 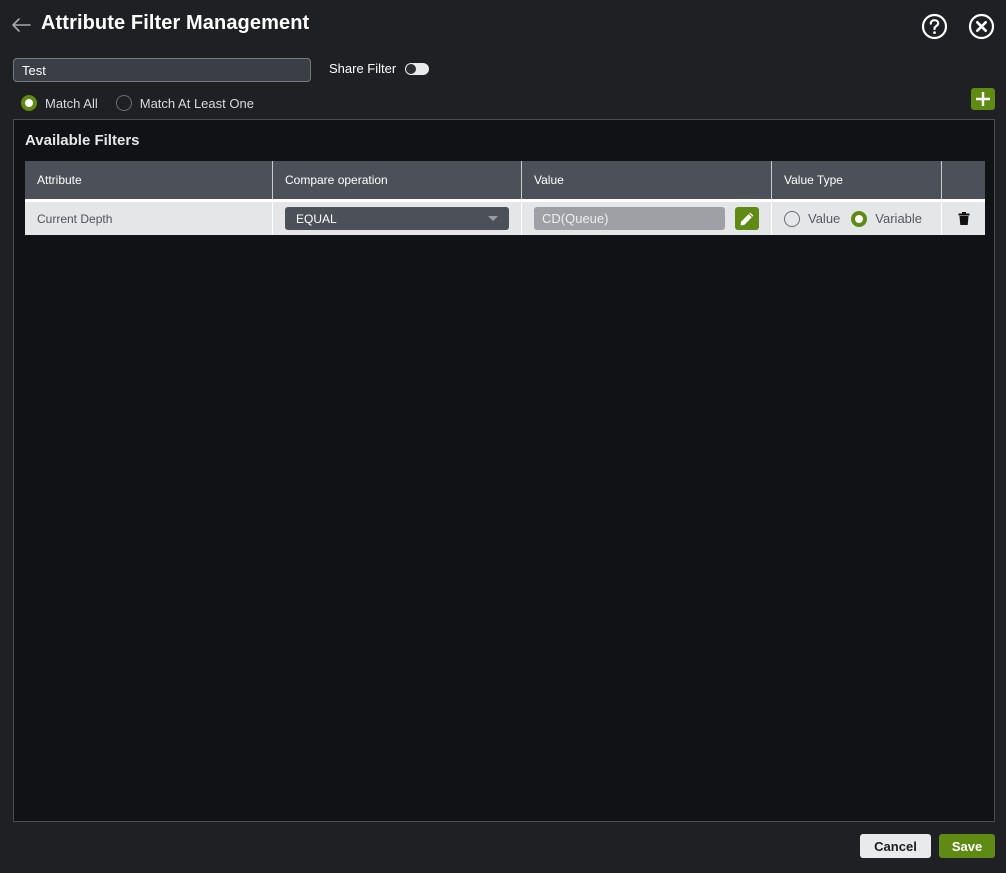 I want to click on trash-icon, so click(x=964, y=218).